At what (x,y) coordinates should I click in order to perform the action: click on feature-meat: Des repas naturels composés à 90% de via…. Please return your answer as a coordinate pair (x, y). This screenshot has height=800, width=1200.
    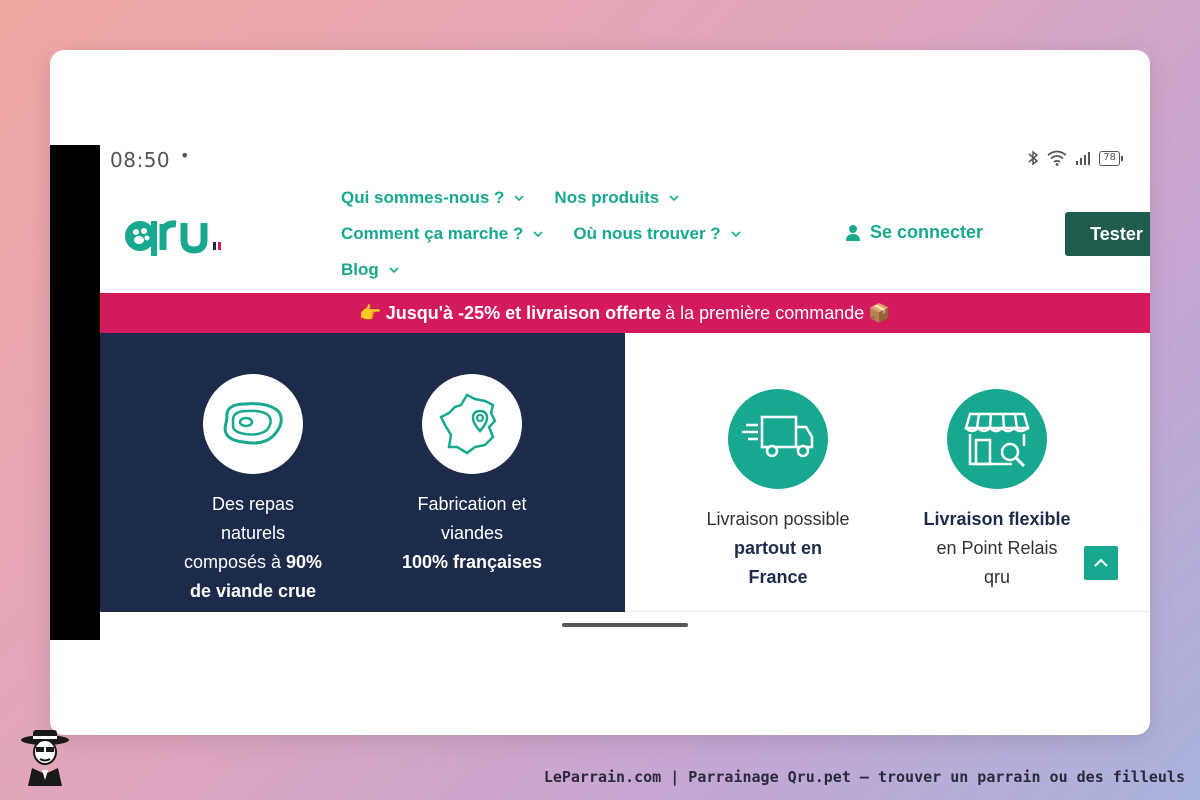
    Looking at the image, I should click on (253, 490).